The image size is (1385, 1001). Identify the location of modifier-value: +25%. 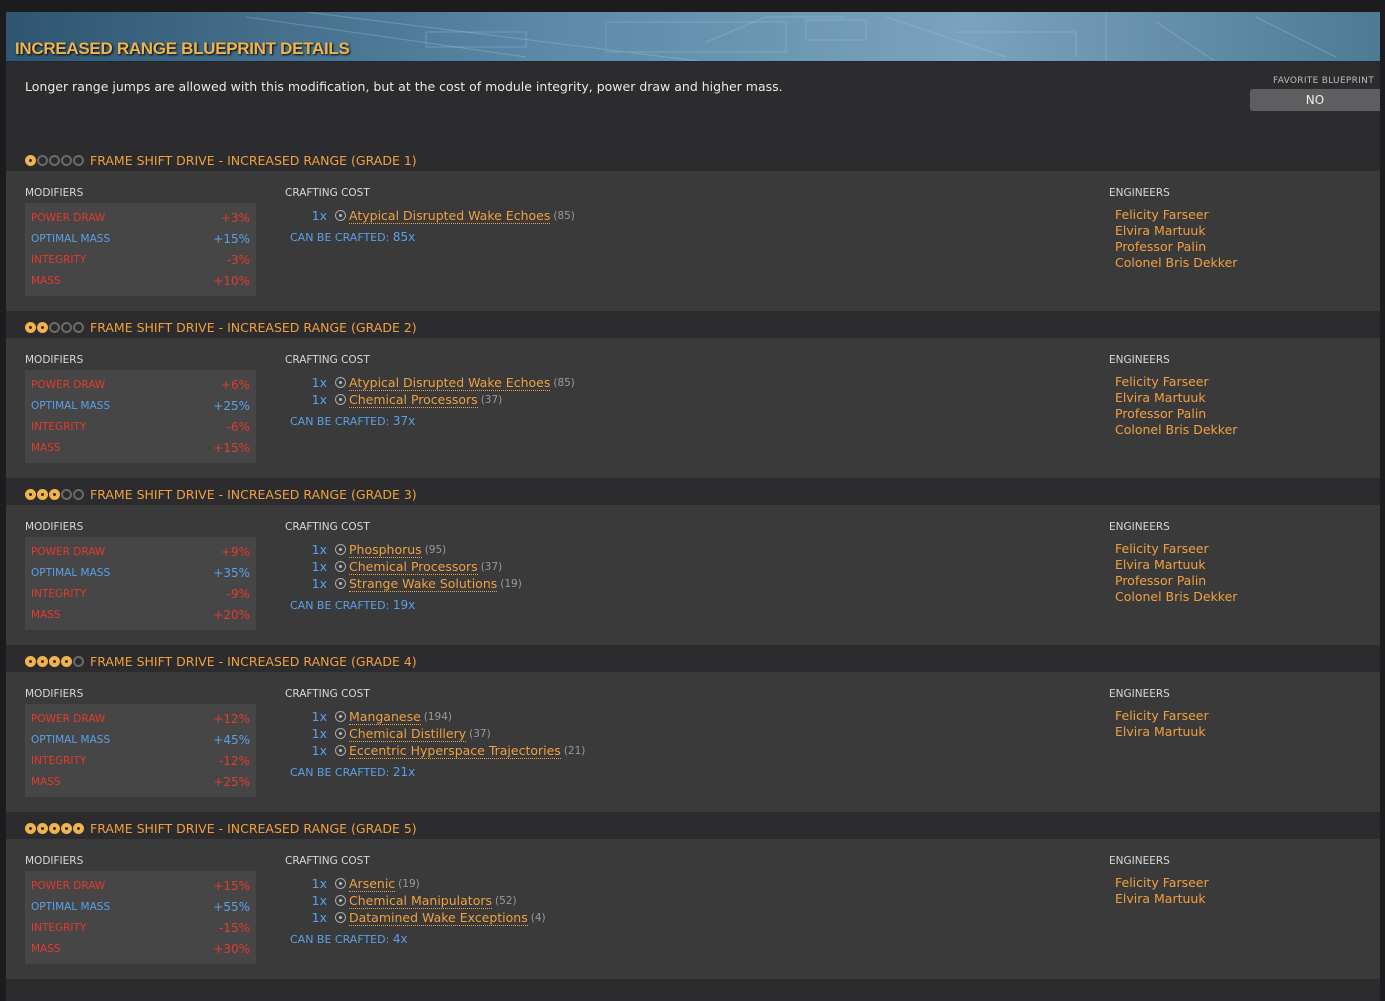
(231, 405).